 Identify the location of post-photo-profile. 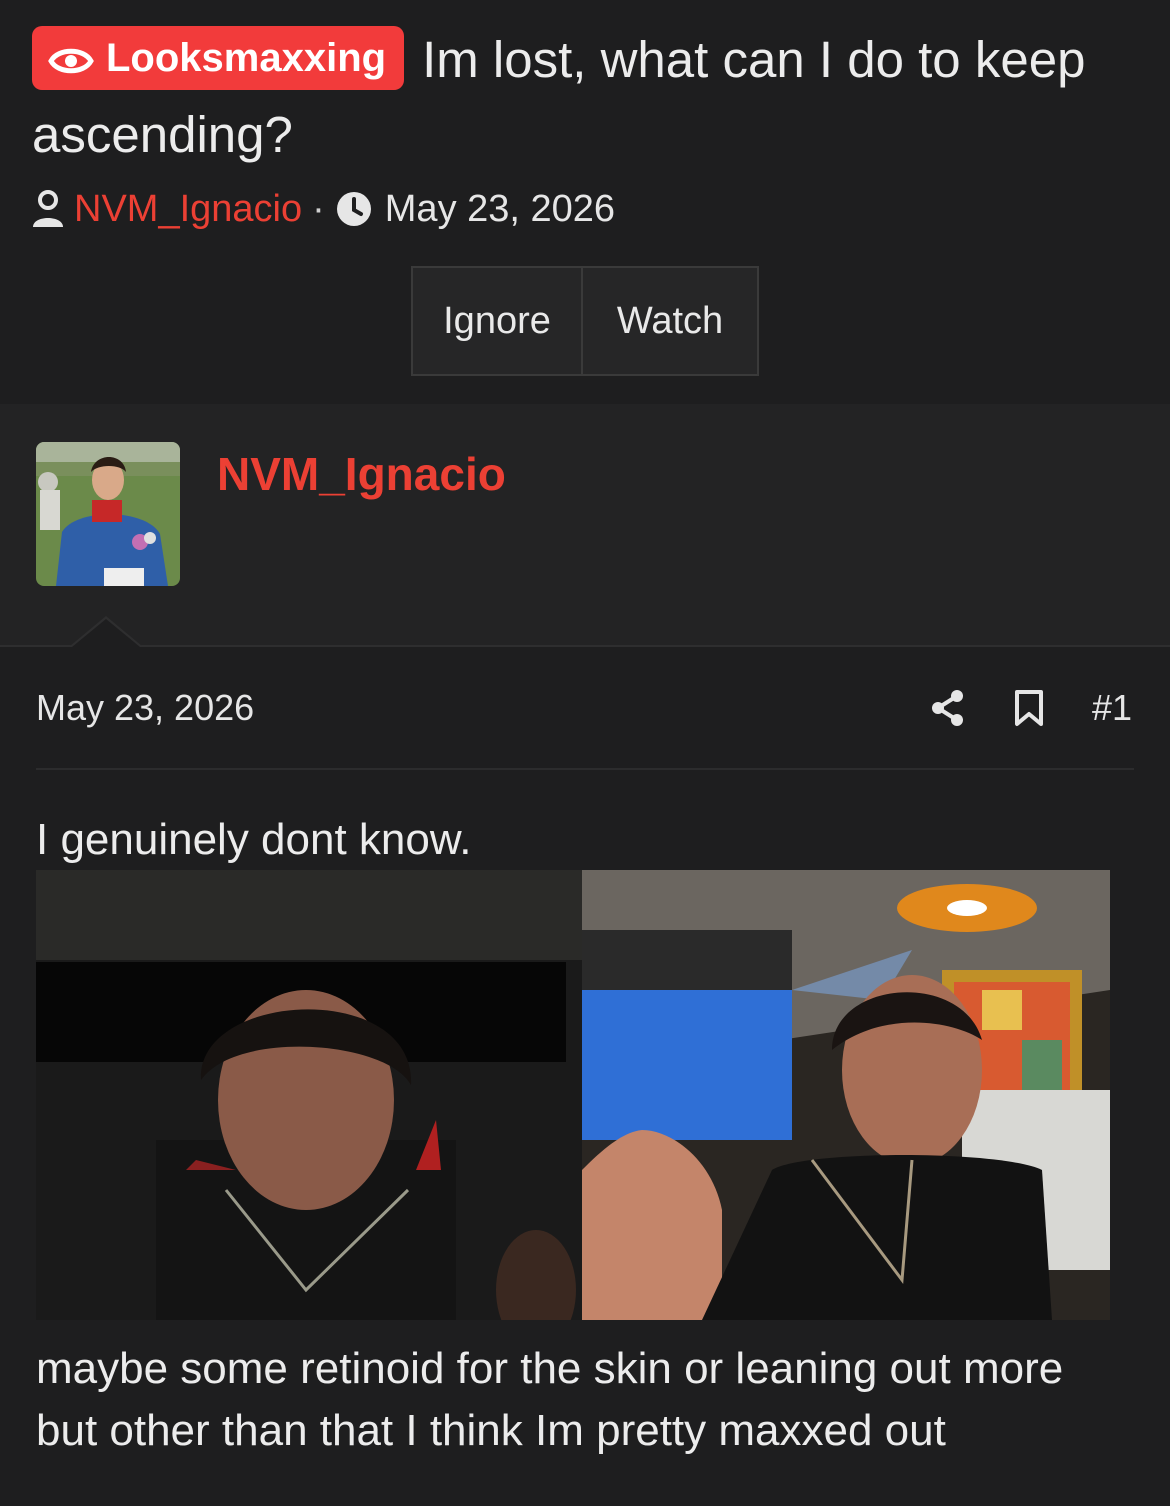
(846, 1095).